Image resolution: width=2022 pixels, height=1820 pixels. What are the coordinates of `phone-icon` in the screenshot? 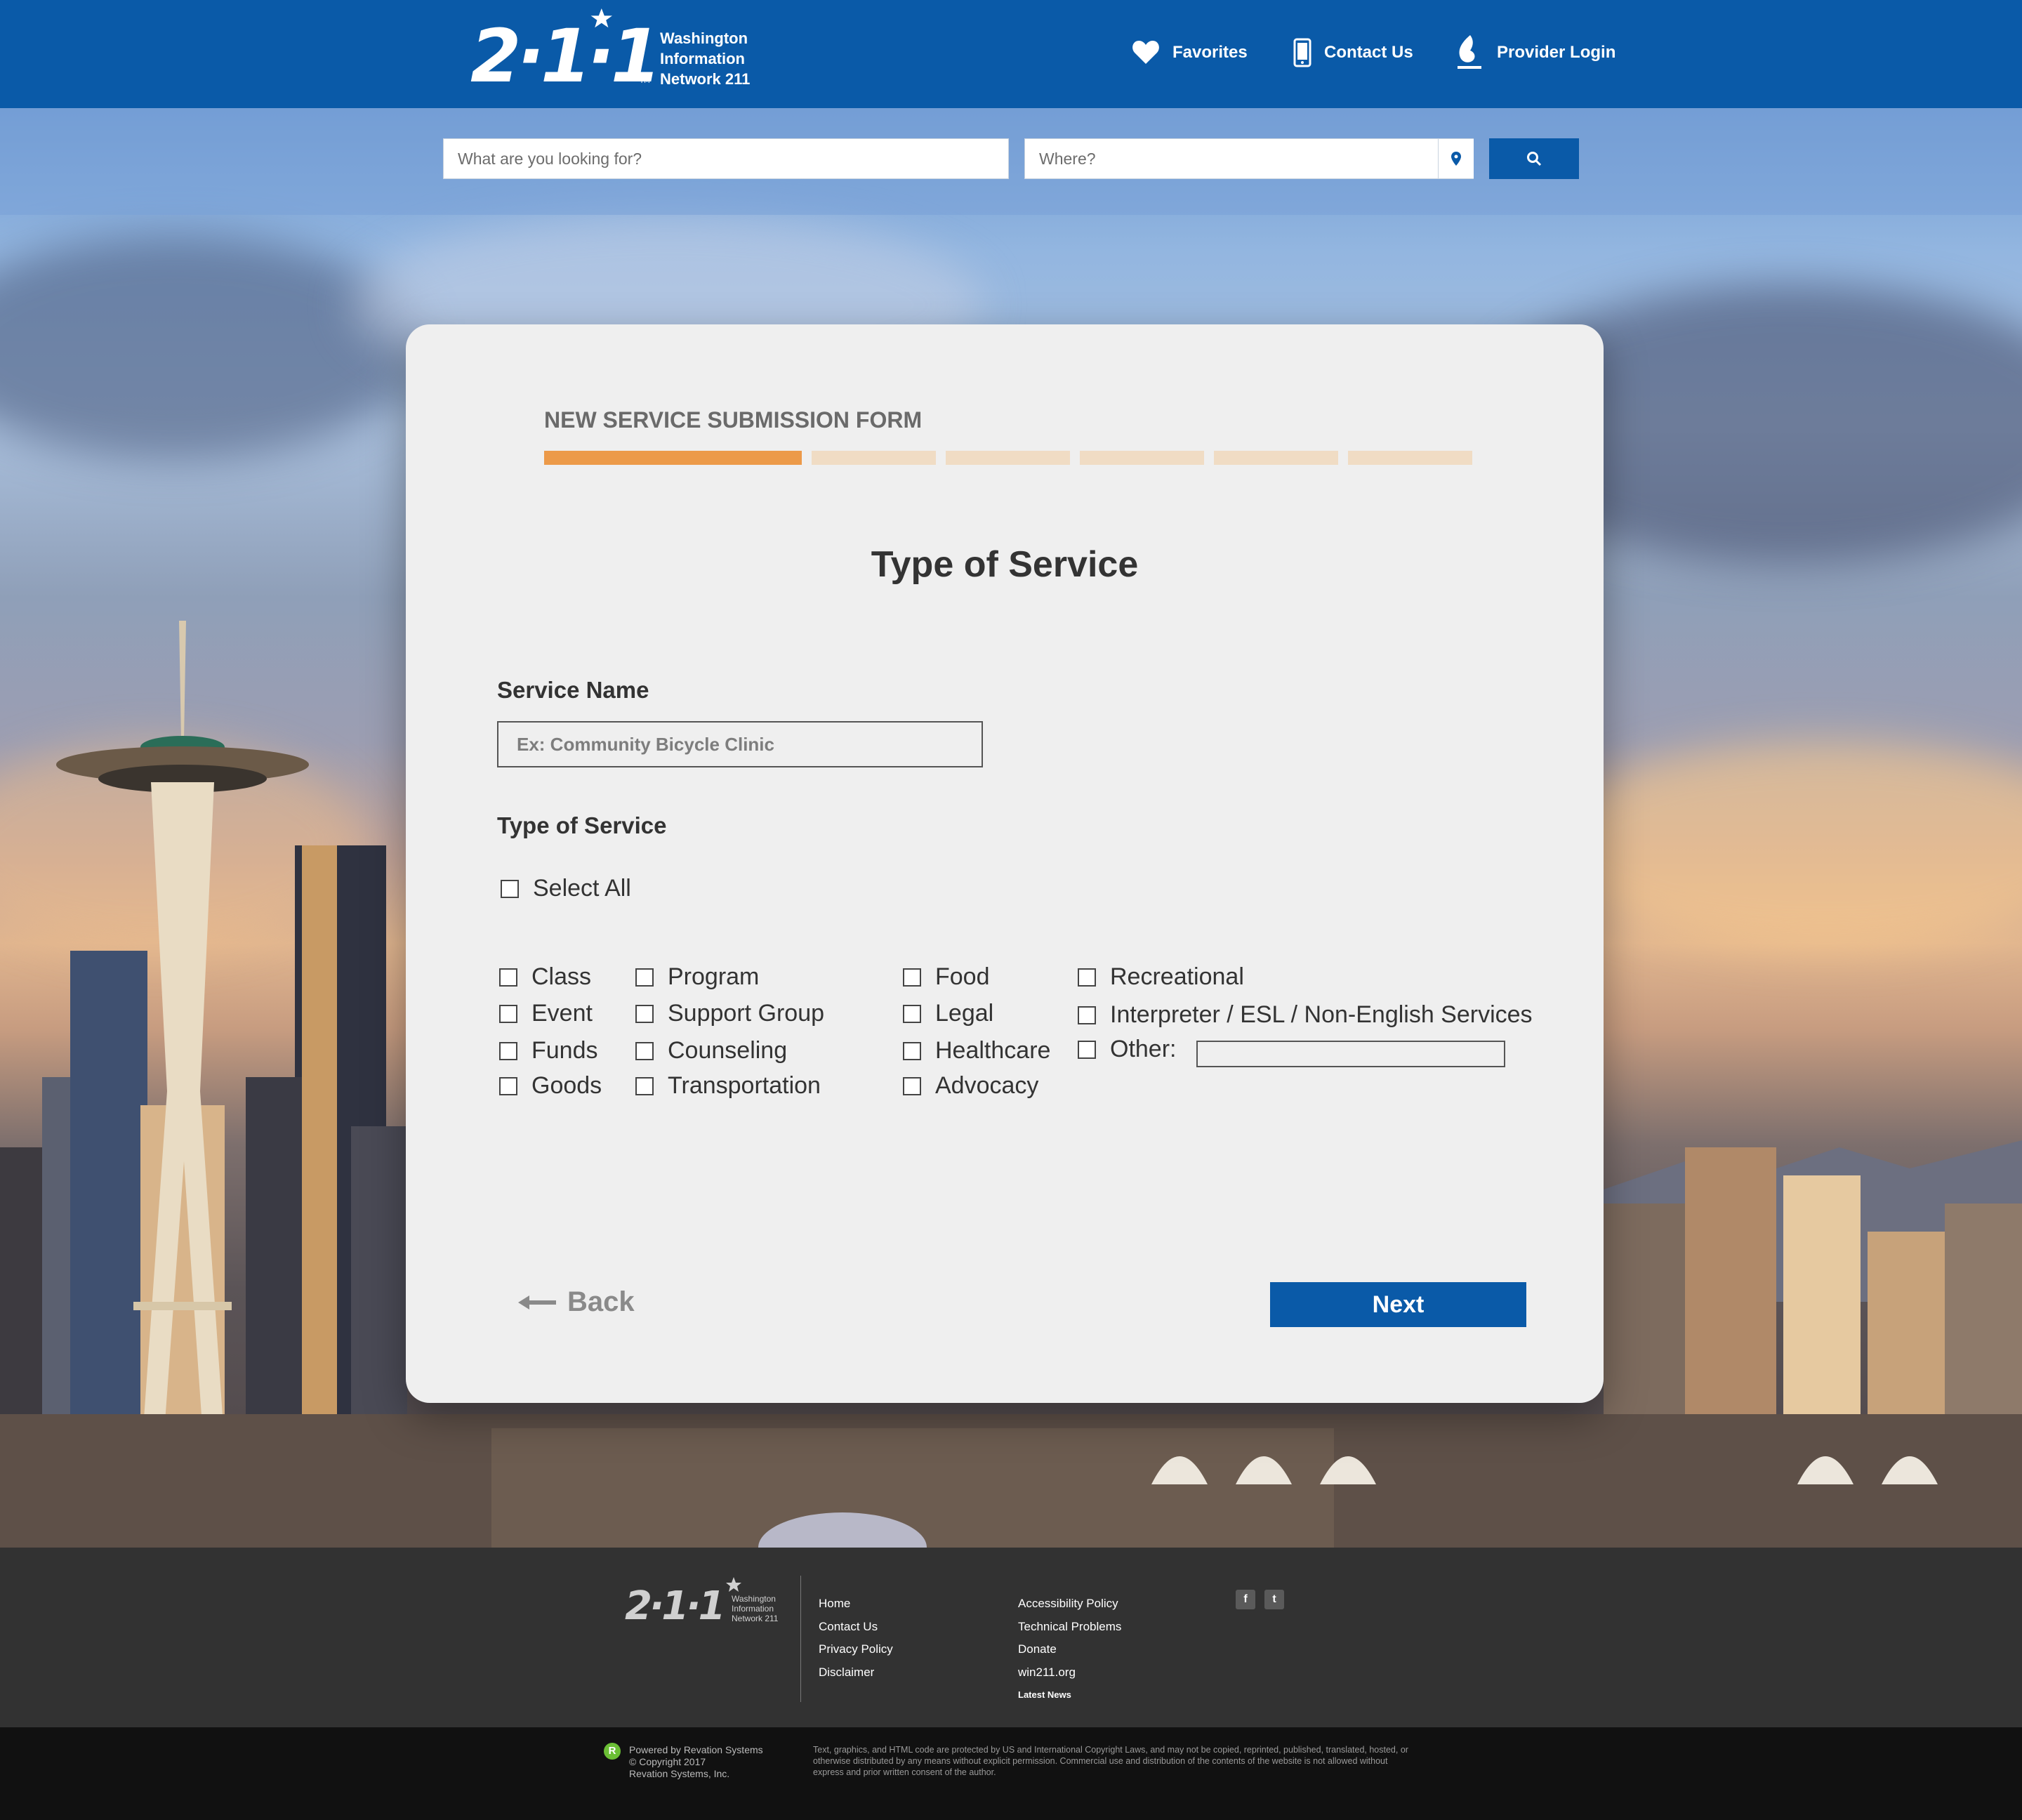 It's located at (1302, 53).